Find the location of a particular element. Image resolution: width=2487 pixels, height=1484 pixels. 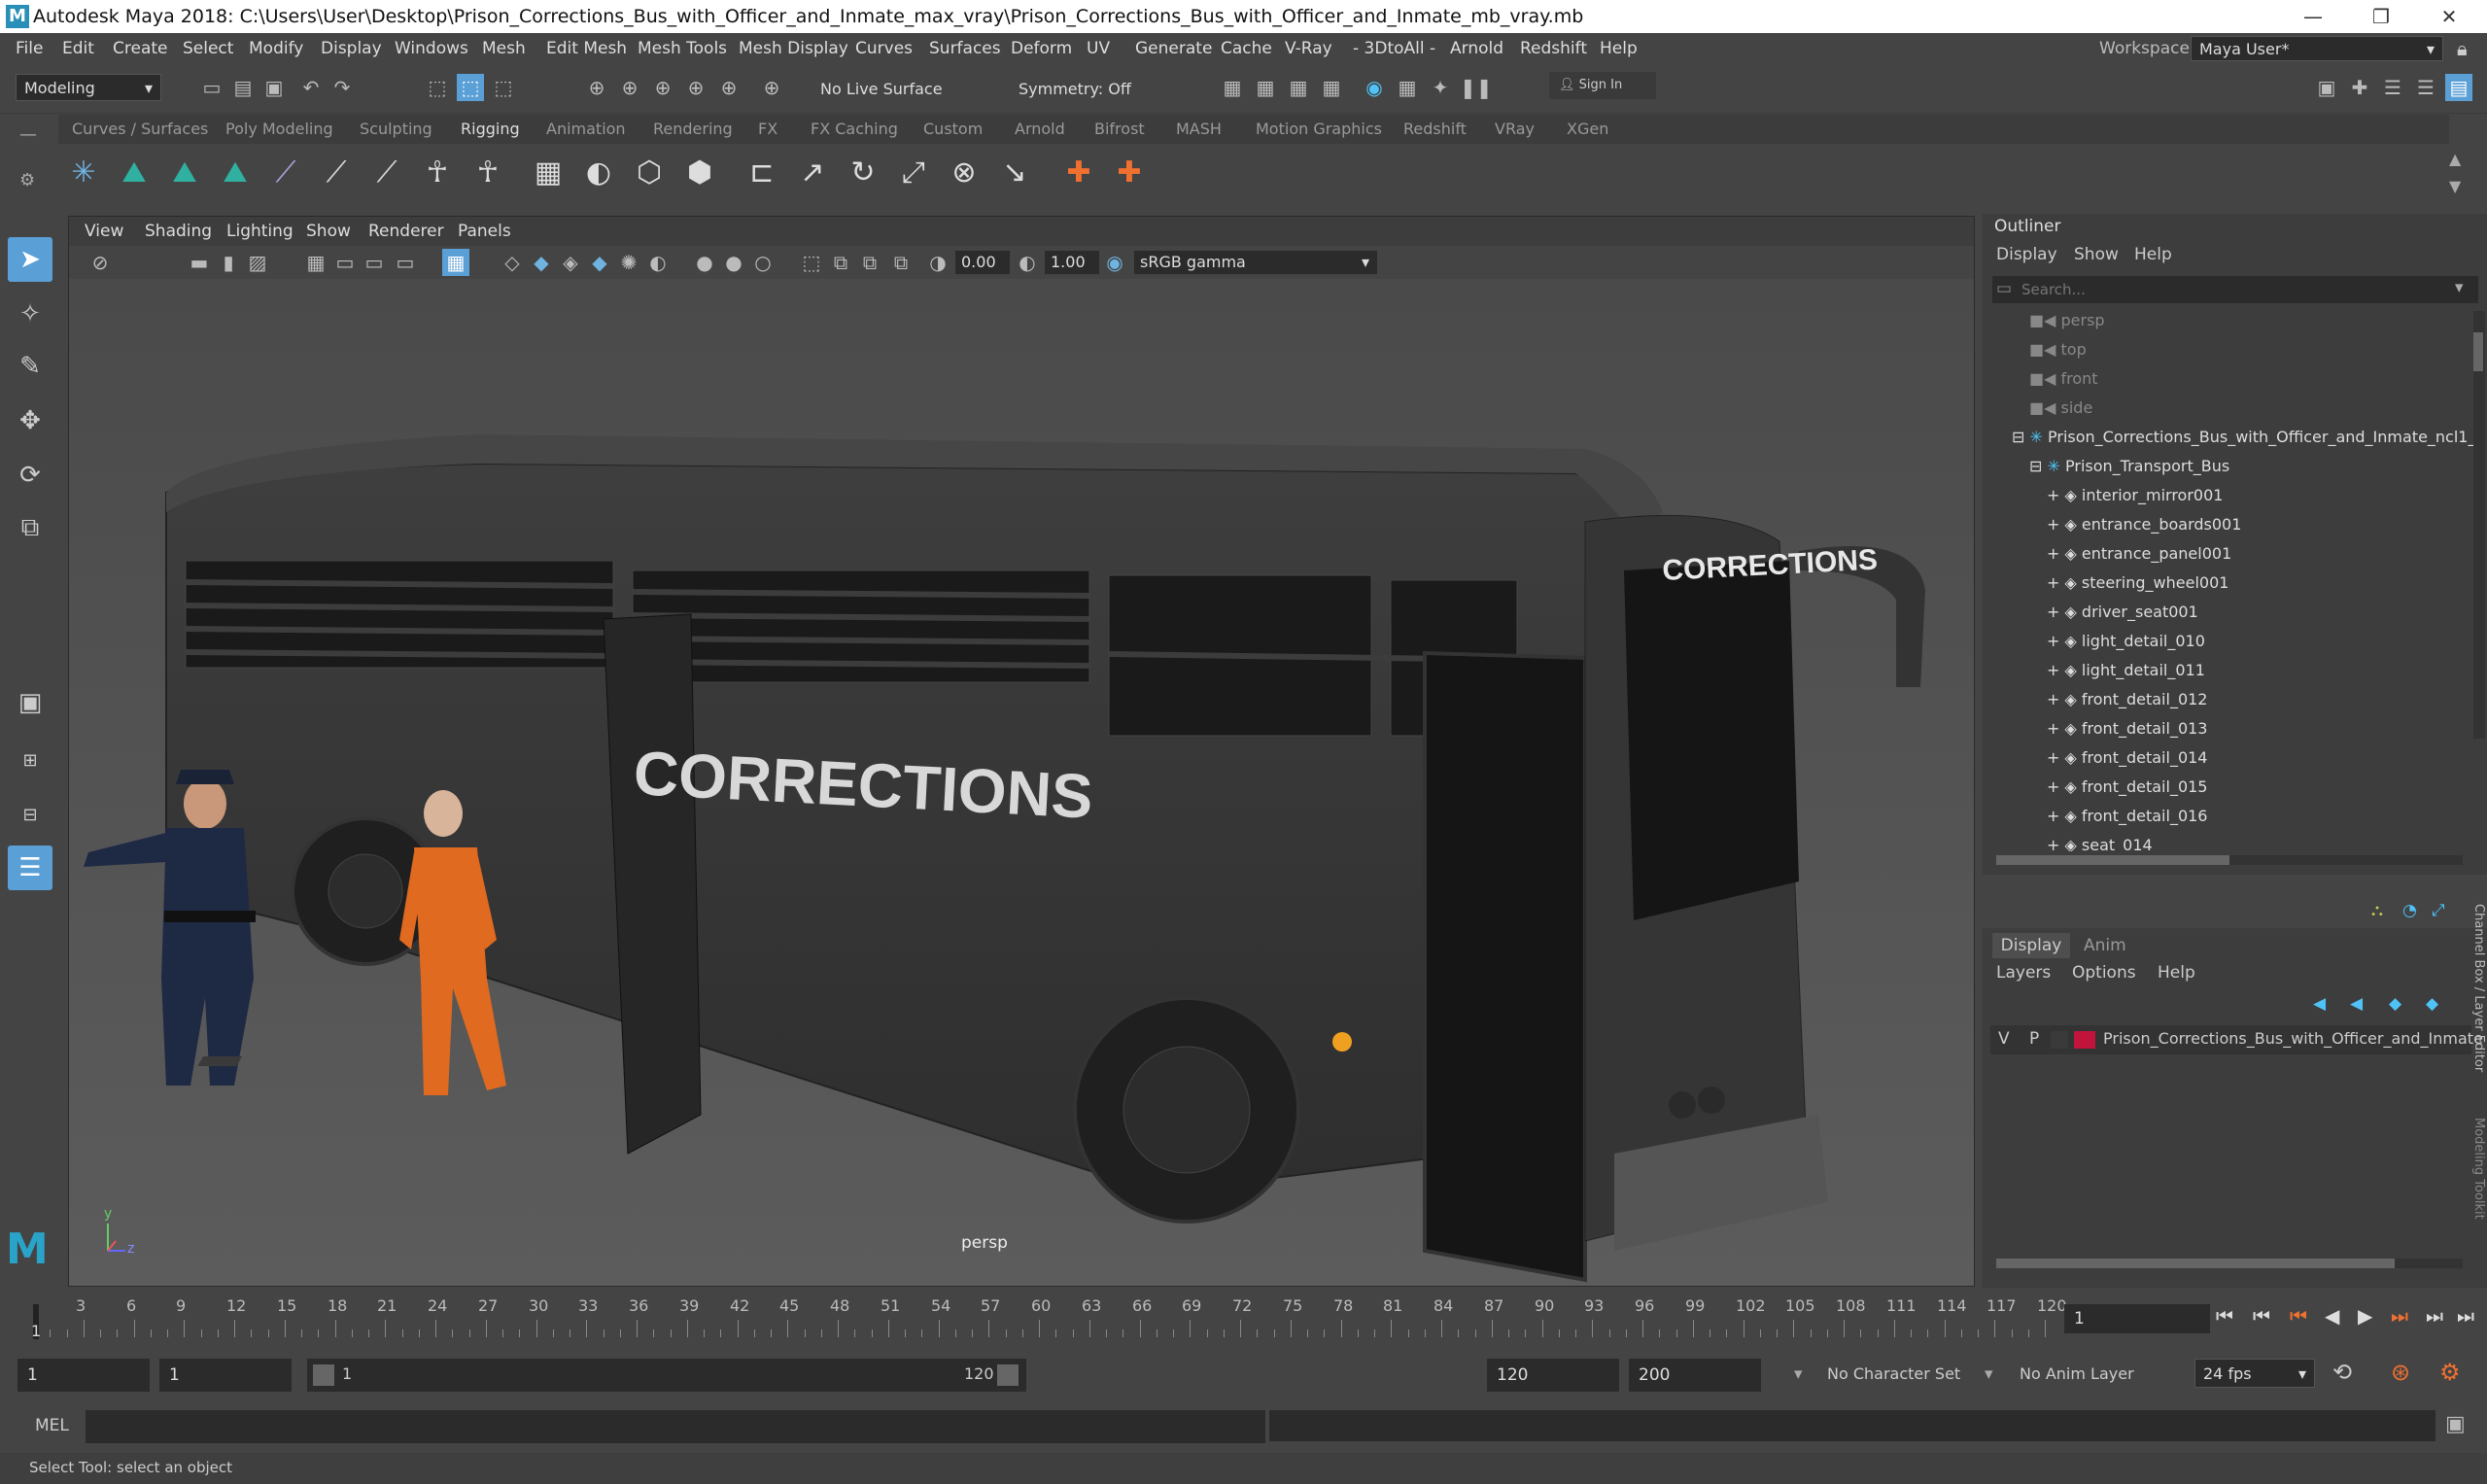

display-layer-icon: ⛬ is located at coordinates (2377, 910).